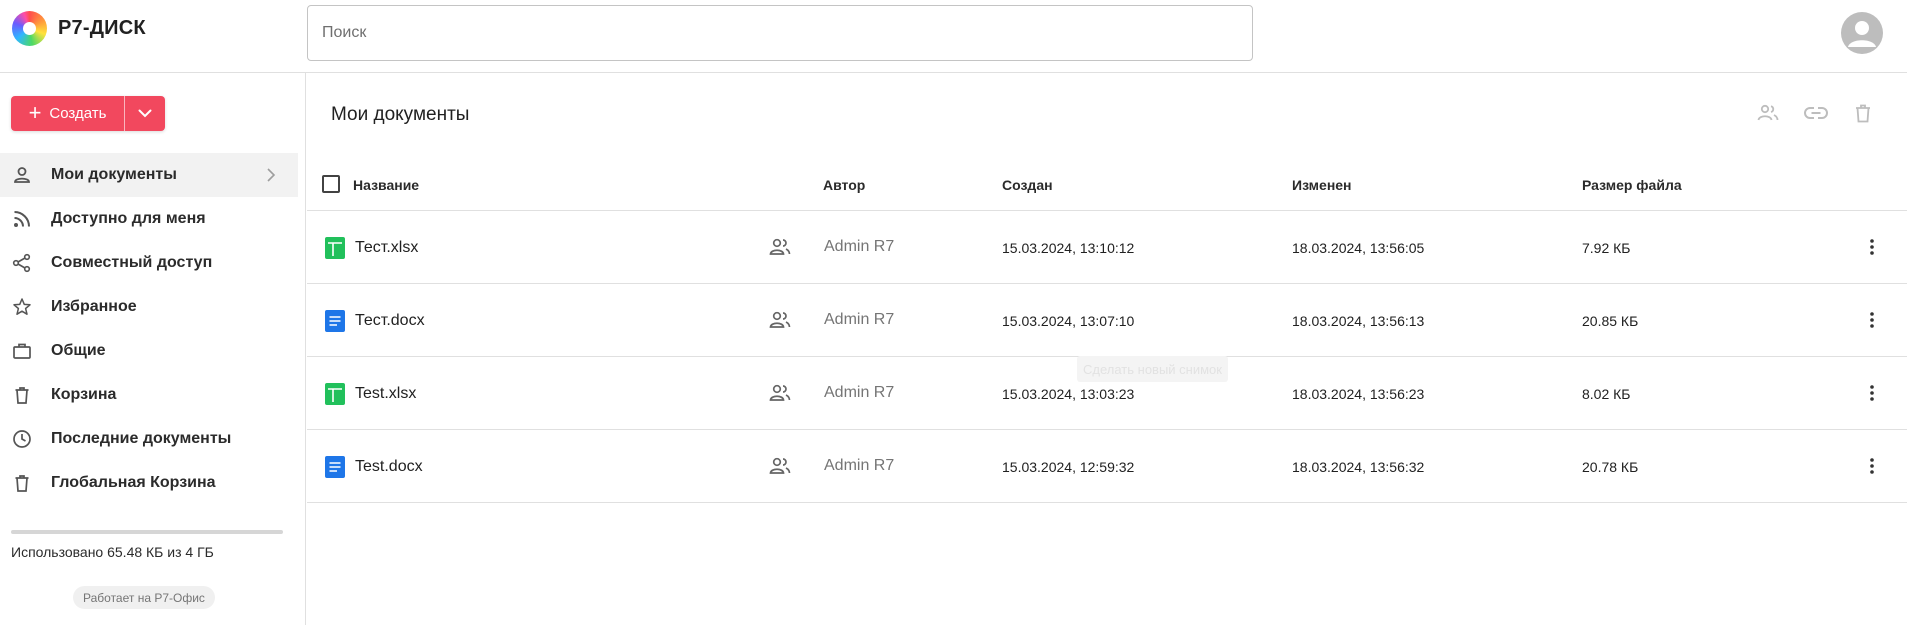  What do you see at coordinates (84, 394) in the screenshot?
I see `sidebar-item-label: Корзина` at bounding box center [84, 394].